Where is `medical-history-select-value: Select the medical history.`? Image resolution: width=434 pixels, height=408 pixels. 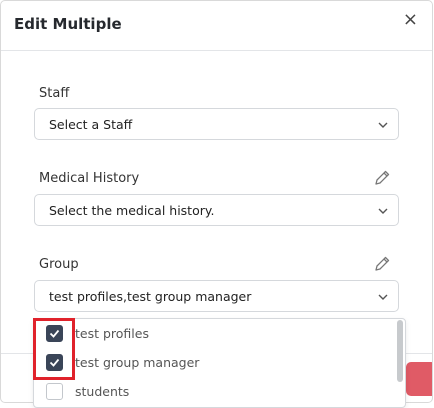 medical-history-select-value: Select the medical history. is located at coordinates (132, 210).